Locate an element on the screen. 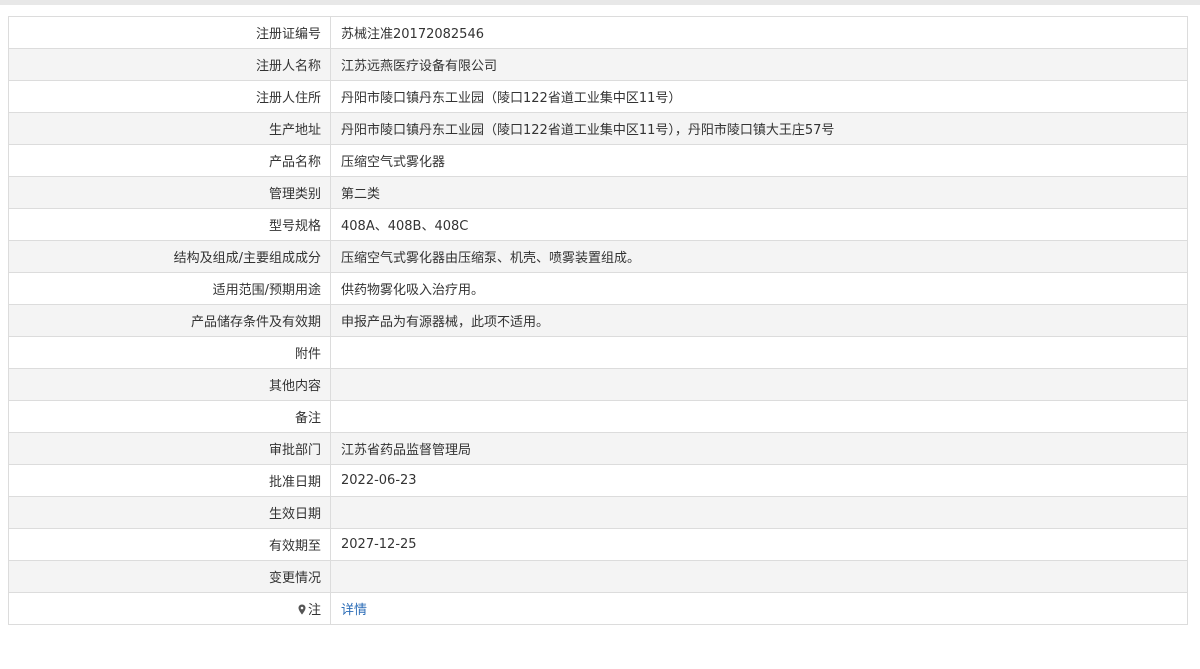 The image size is (1200, 669). row-registration-number: 注册证编号 苏械注准20172082546 is located at coordinates (598, 32).